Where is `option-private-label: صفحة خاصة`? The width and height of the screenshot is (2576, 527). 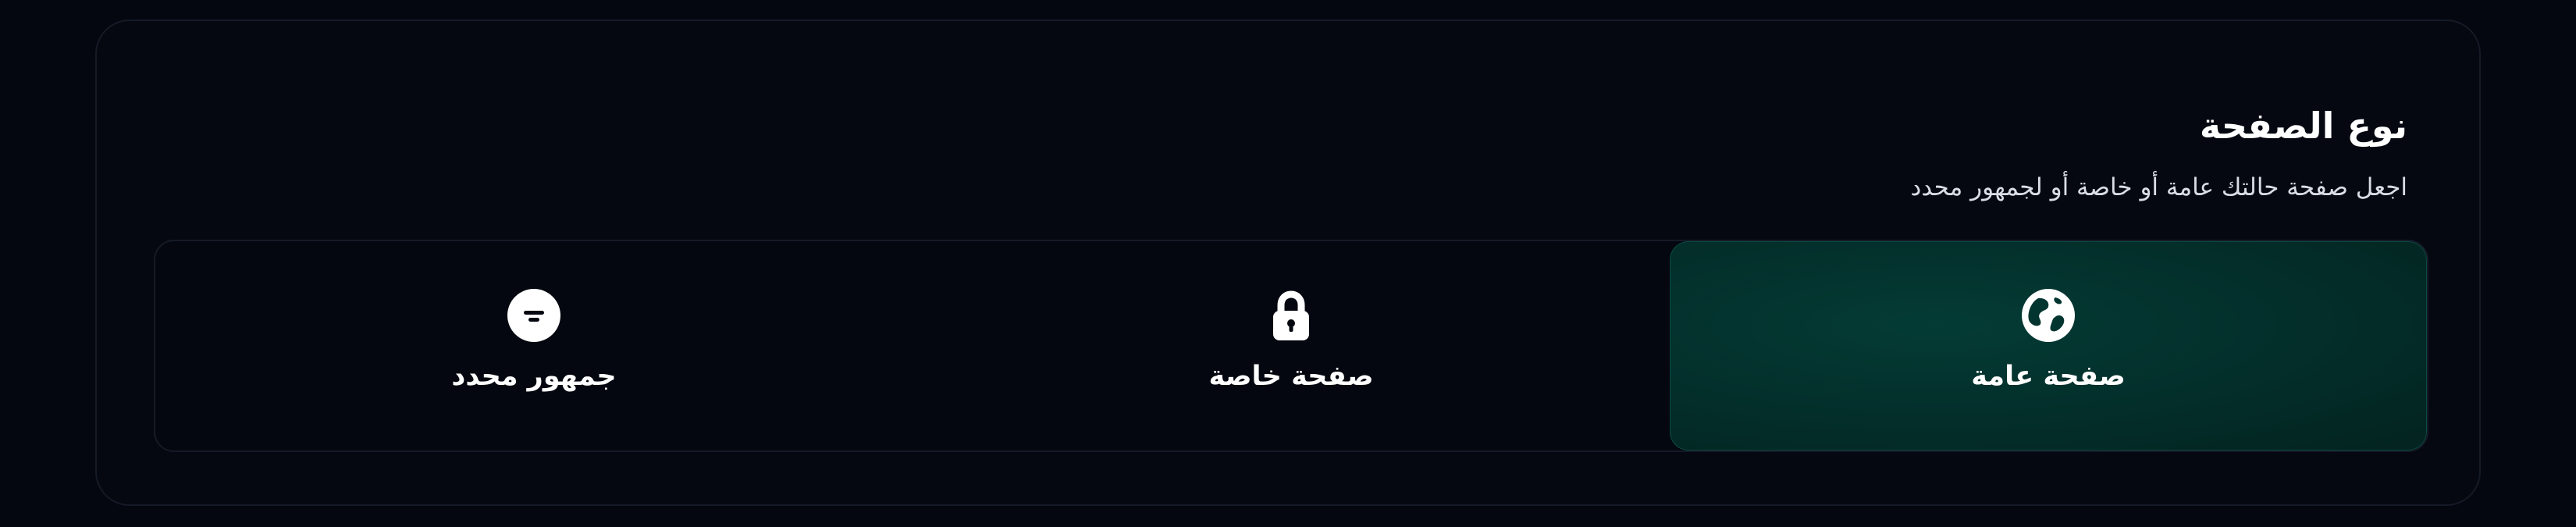
option-private-label: صفحة خاصة is located at coordinates (1291, 376).